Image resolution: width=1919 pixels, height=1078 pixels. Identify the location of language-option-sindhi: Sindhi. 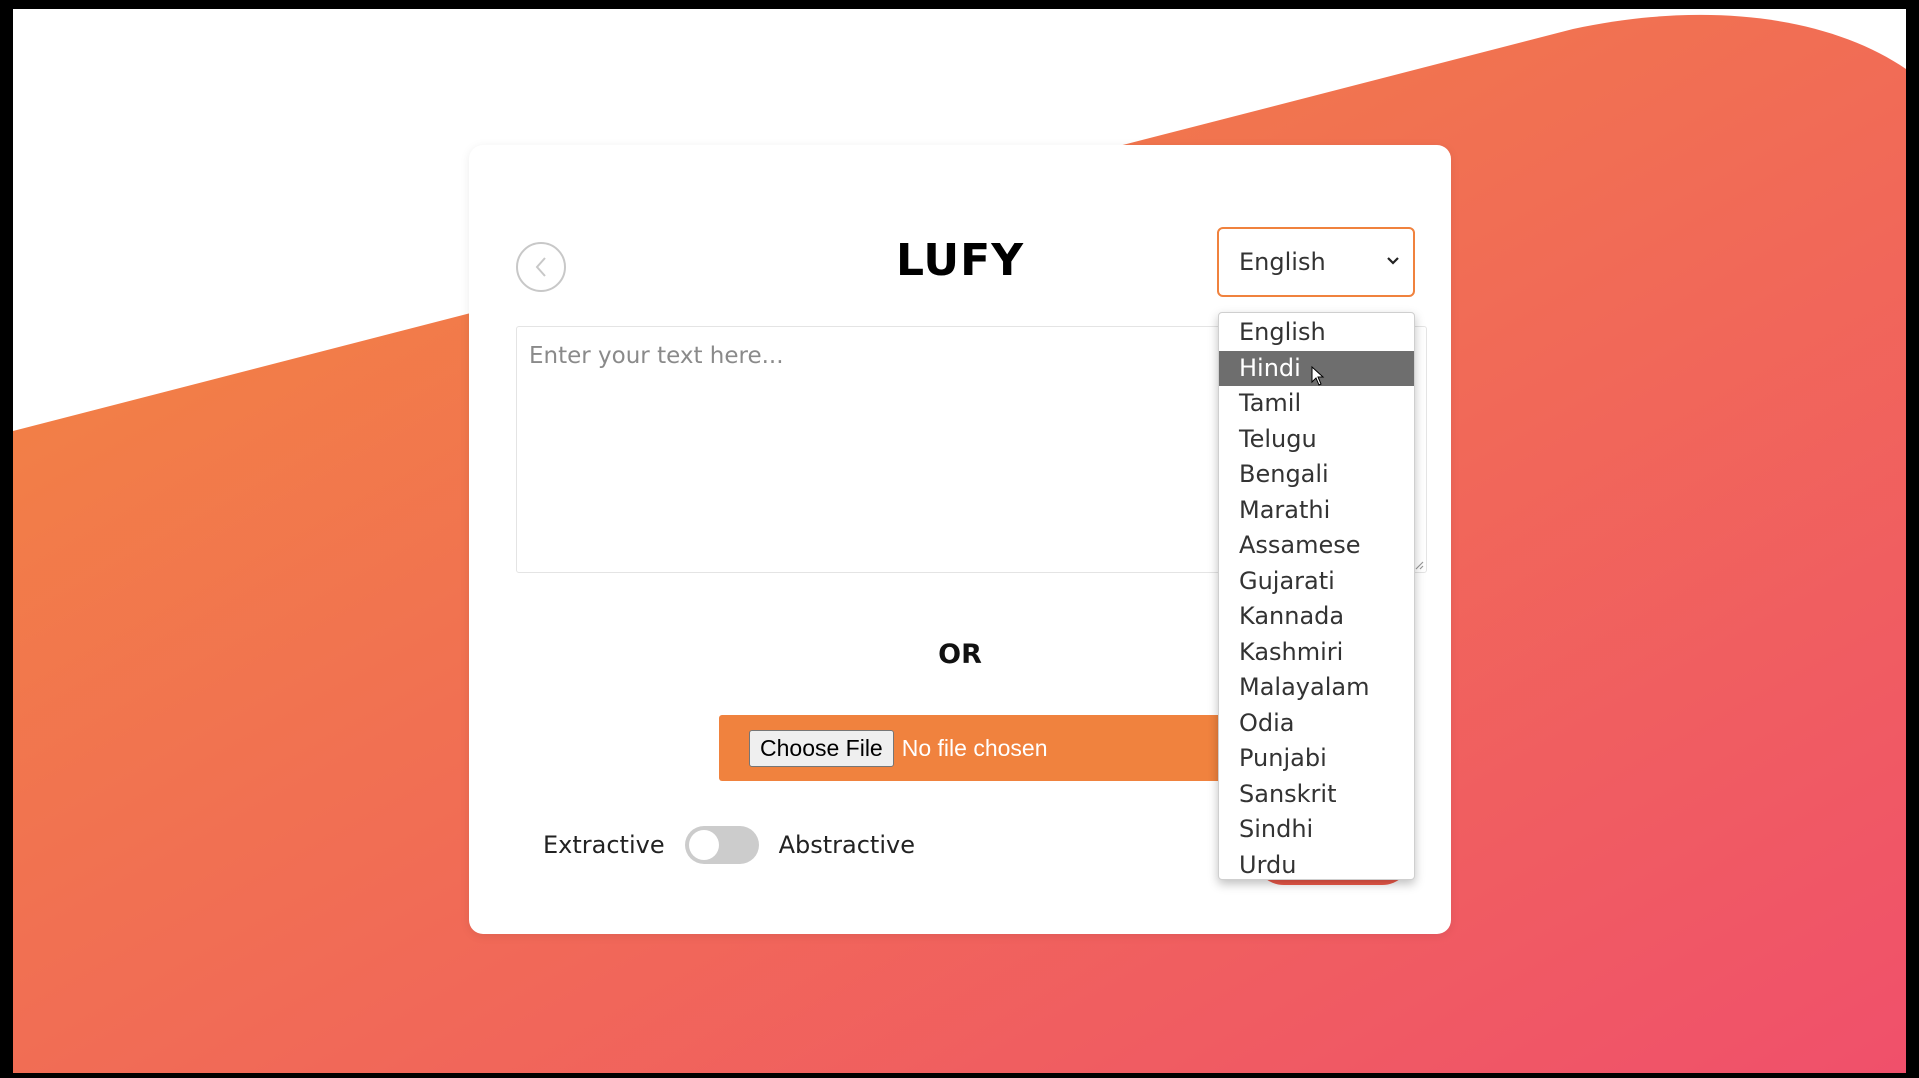
(1316, 830).